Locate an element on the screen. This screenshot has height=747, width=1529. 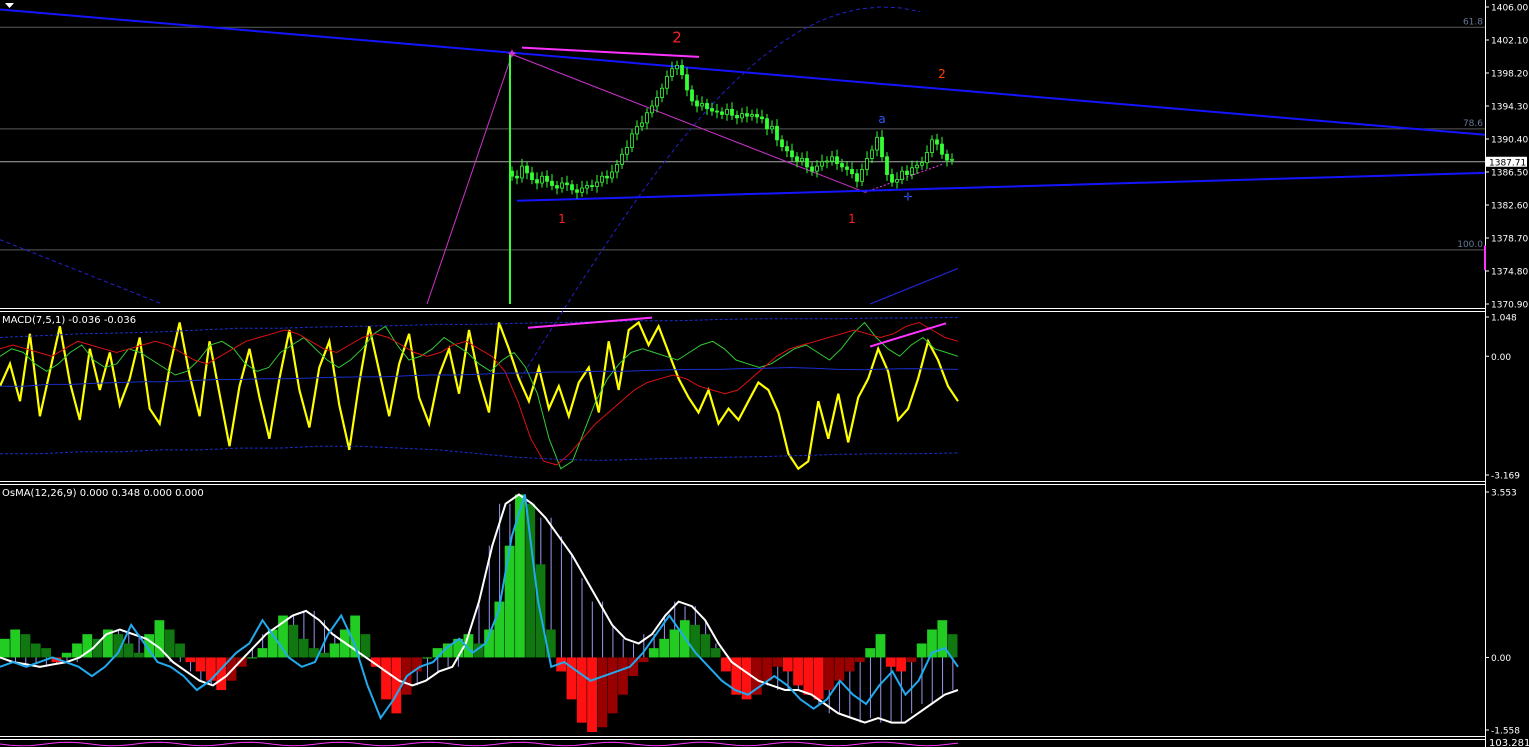
swing-low-marker: ✛ is located at coordinates (907, 197).